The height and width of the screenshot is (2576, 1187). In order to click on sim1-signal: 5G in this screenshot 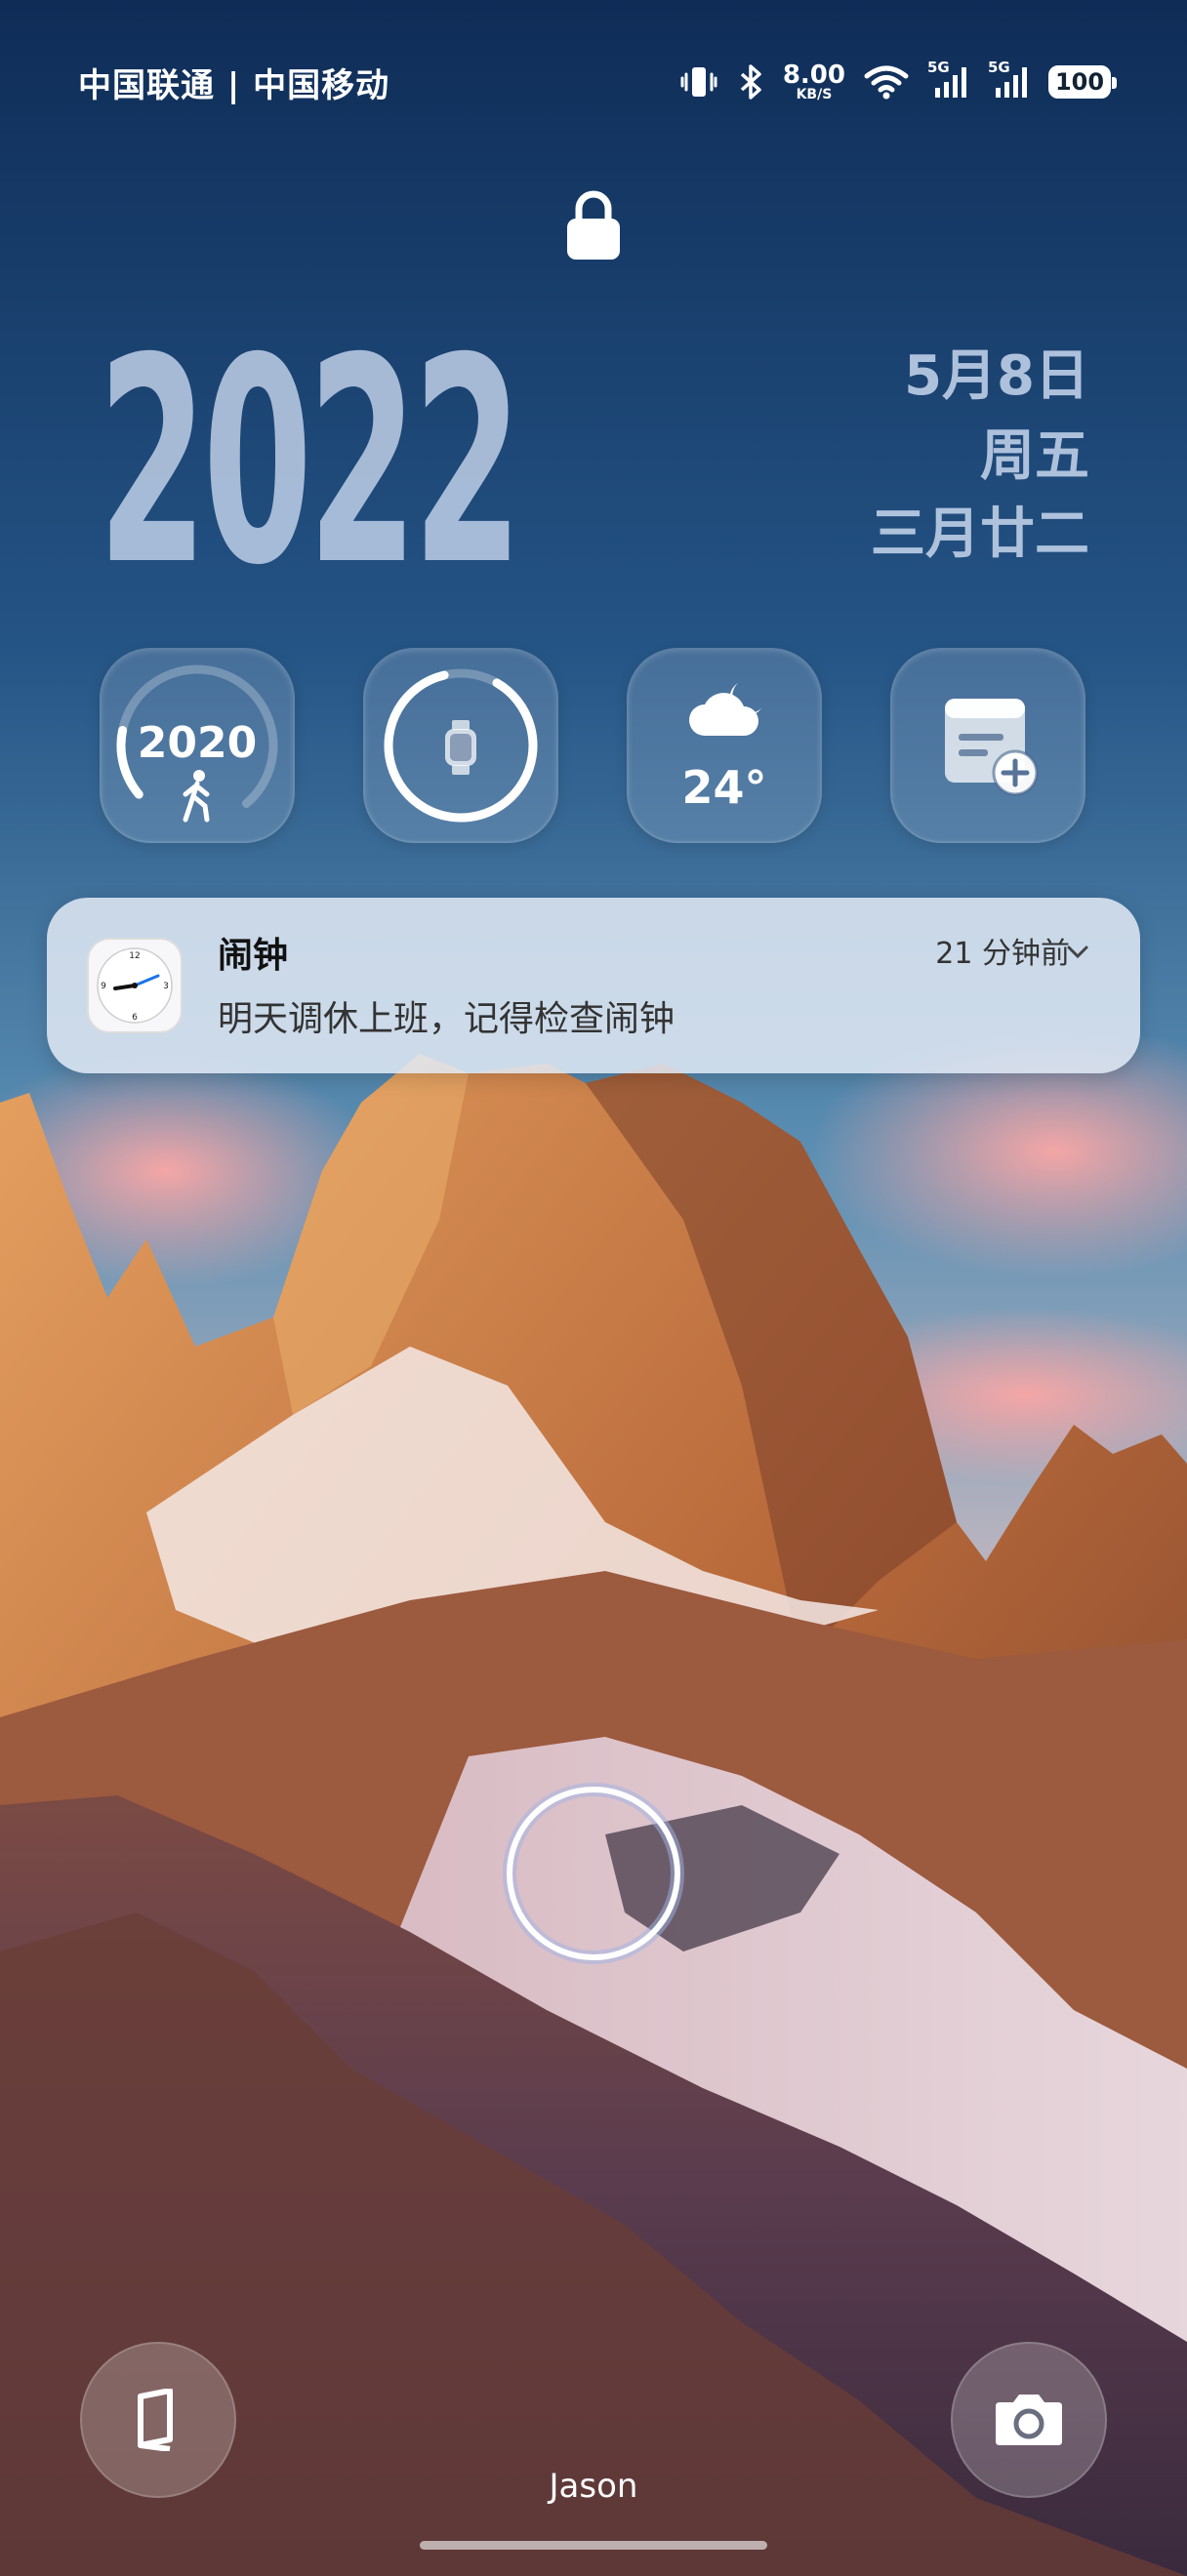, I will do `click(948, 80)`.